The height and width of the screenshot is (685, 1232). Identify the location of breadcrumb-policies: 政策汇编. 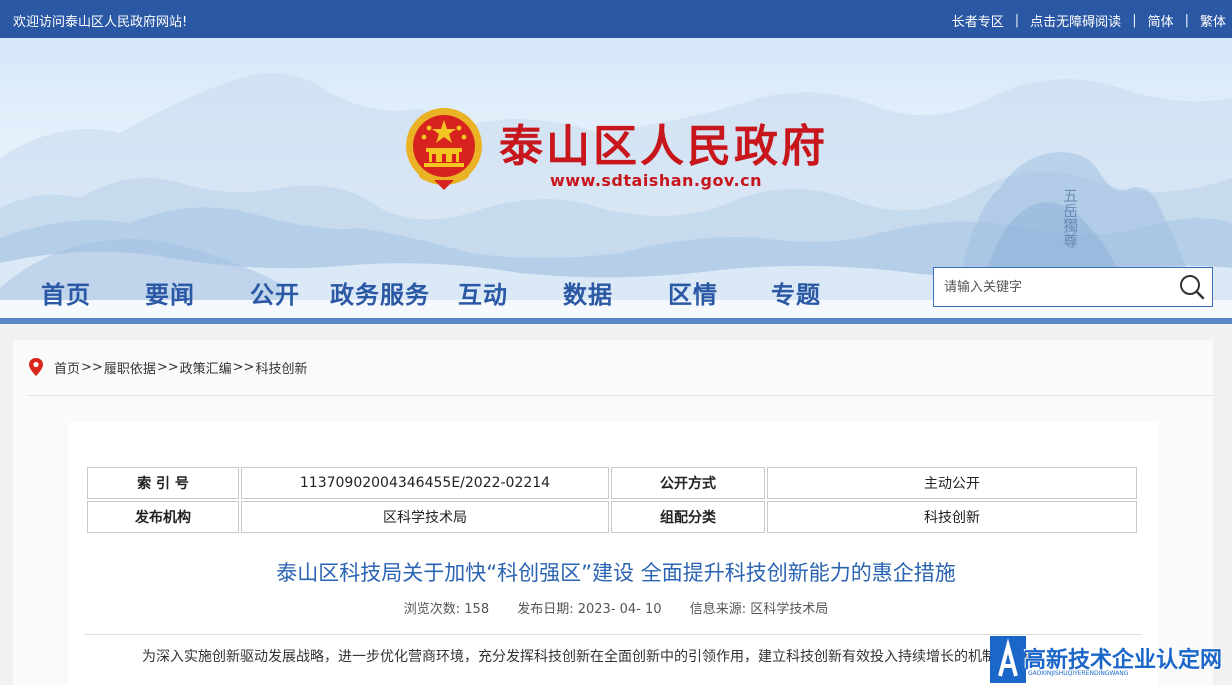
(206, 367).